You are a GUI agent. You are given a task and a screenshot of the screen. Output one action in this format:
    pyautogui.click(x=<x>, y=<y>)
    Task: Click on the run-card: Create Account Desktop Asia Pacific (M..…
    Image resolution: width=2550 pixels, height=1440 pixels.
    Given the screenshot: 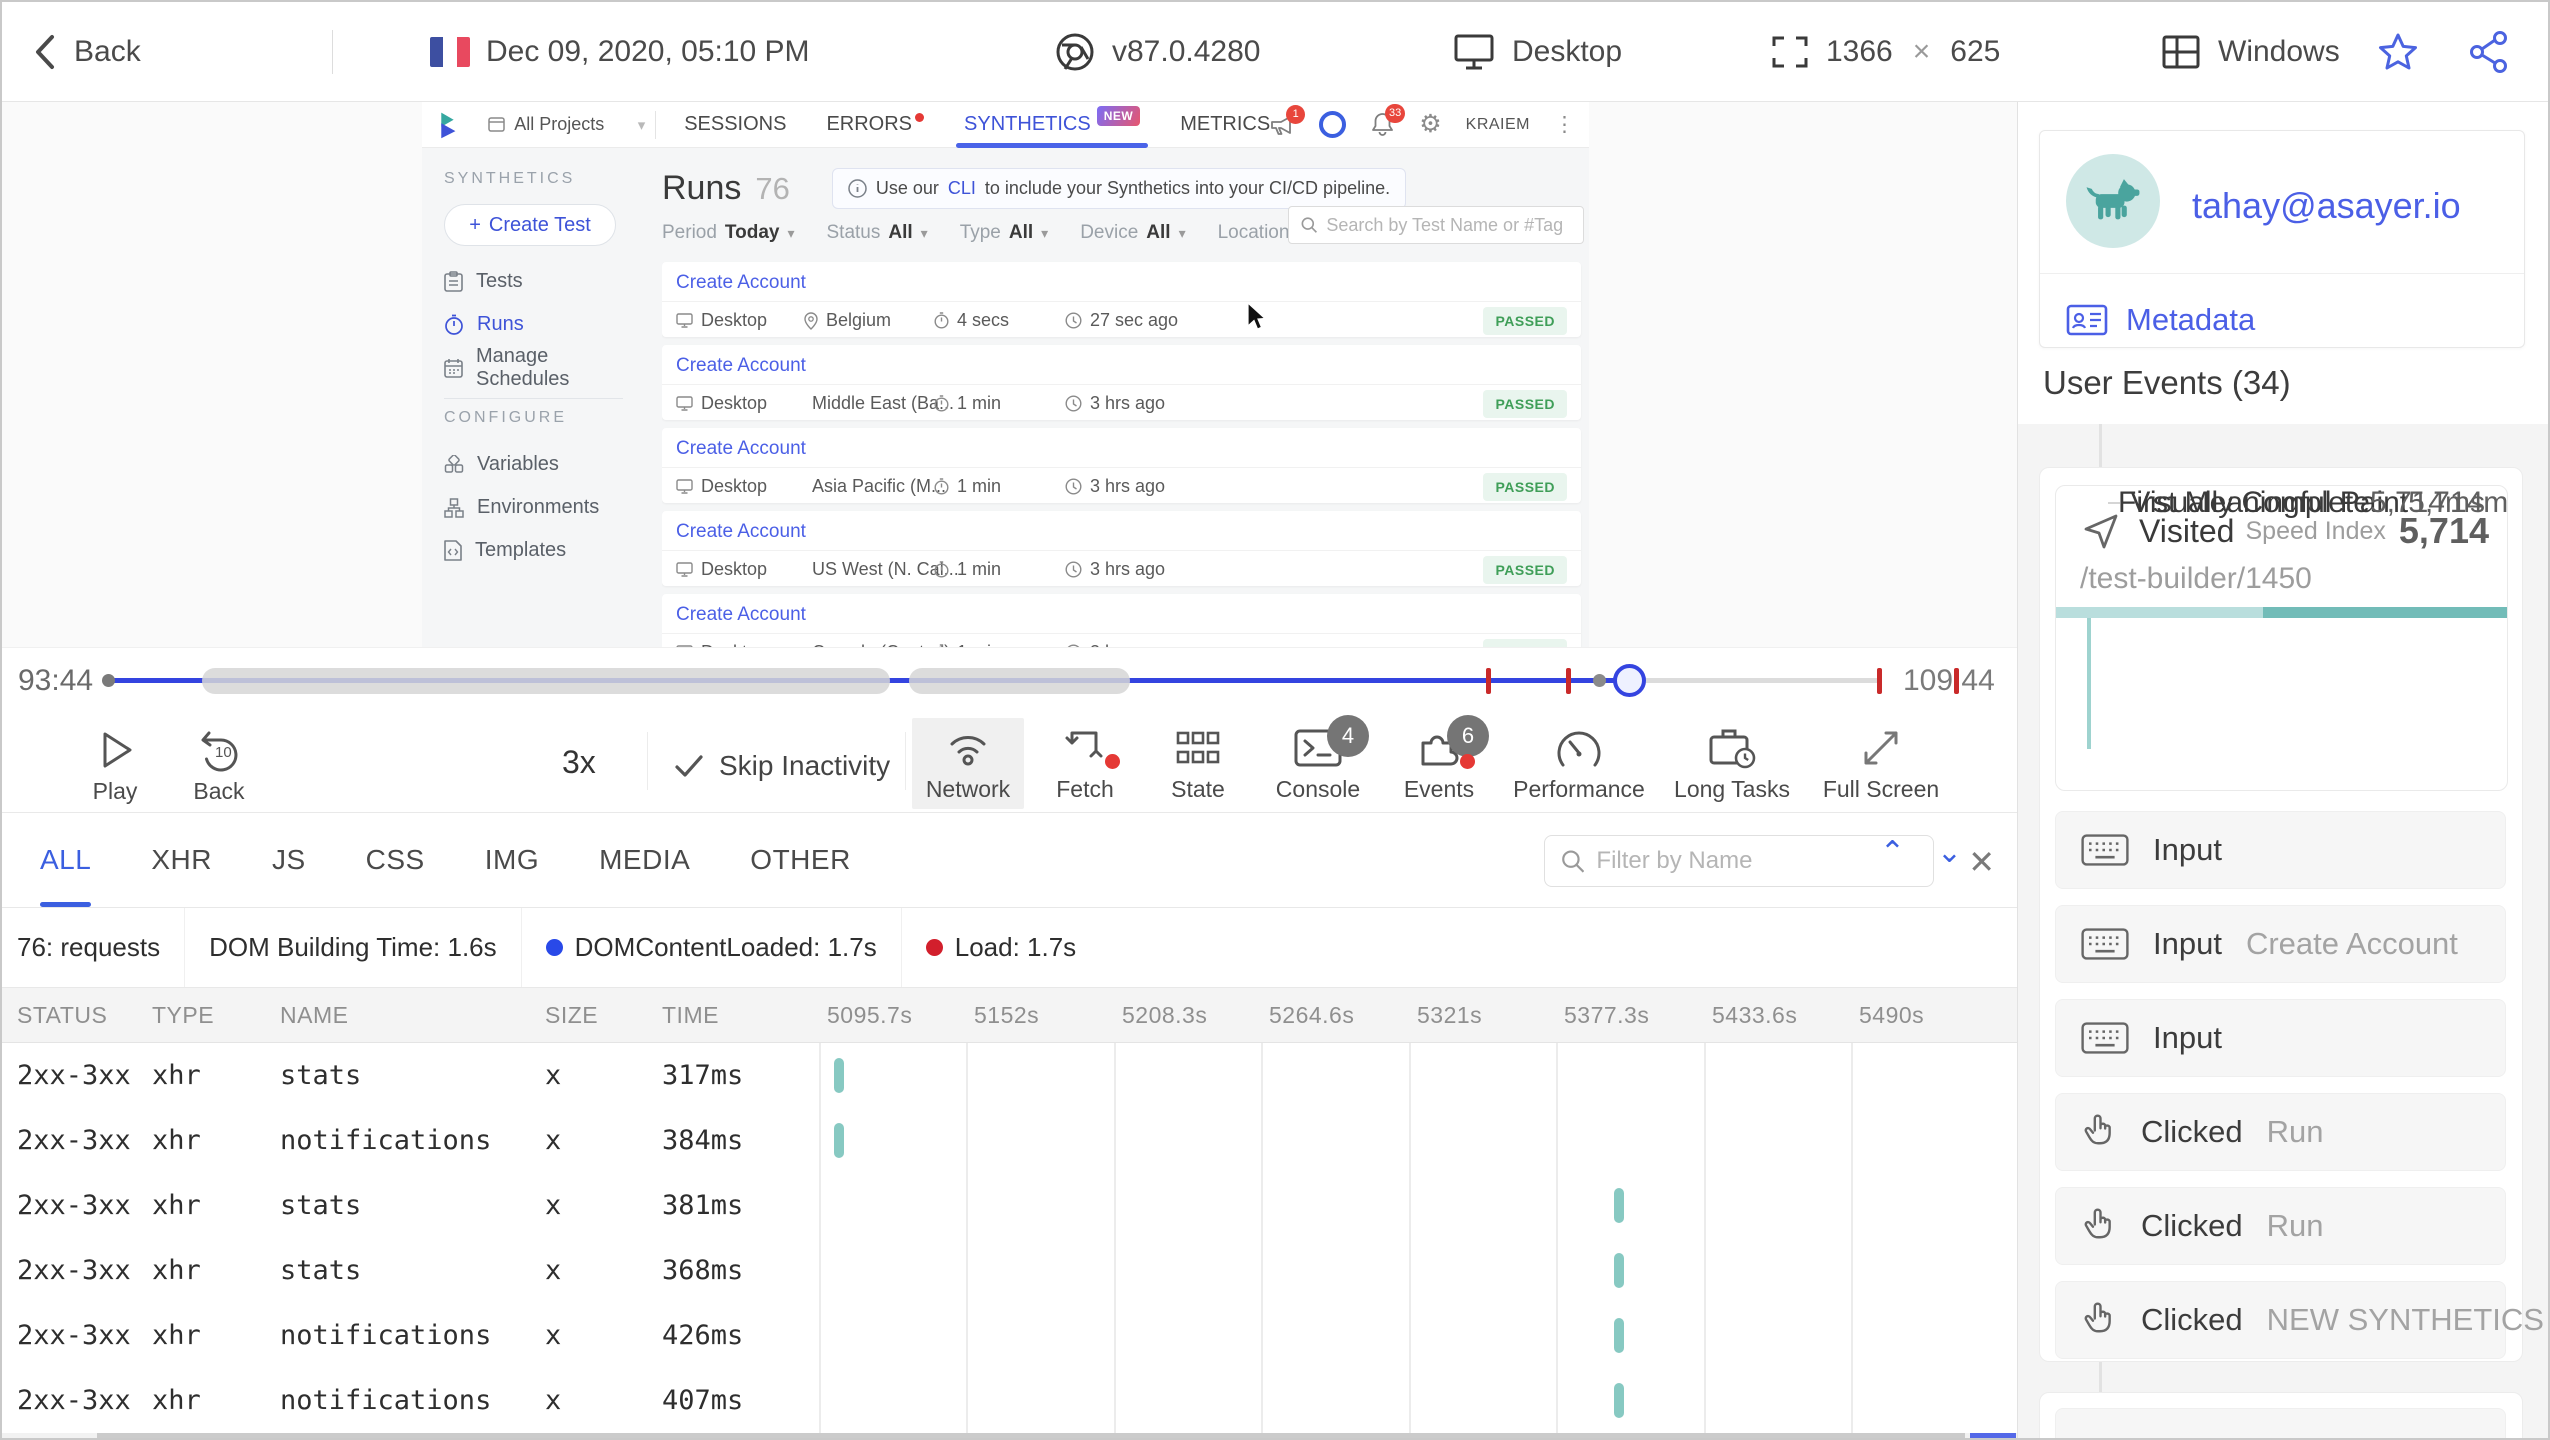 What is the action you would take?
    pyautogui.click(x=1121, y=465)
    